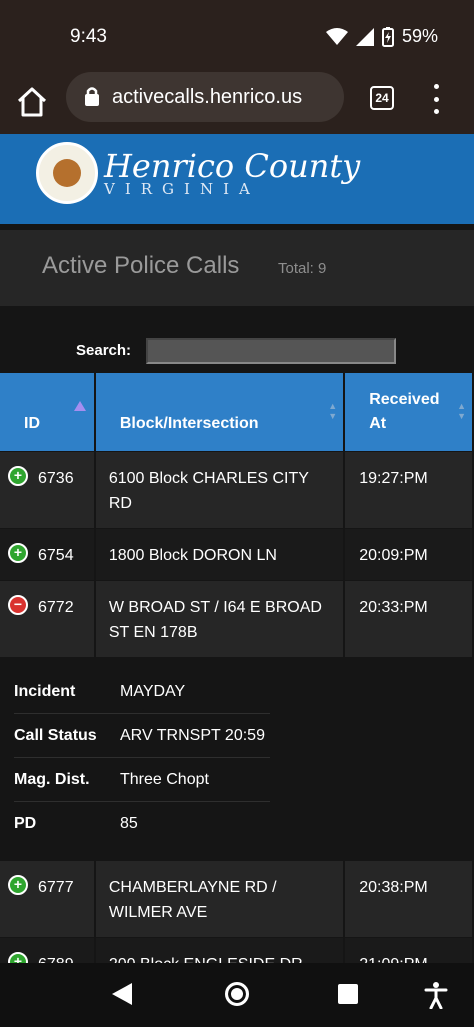 The image size is (474, 1027). Describe the element at coordinates (220, 412) in the screenshot. I see `column-header-block: Block/Intersection ▲ ▼` at that location.